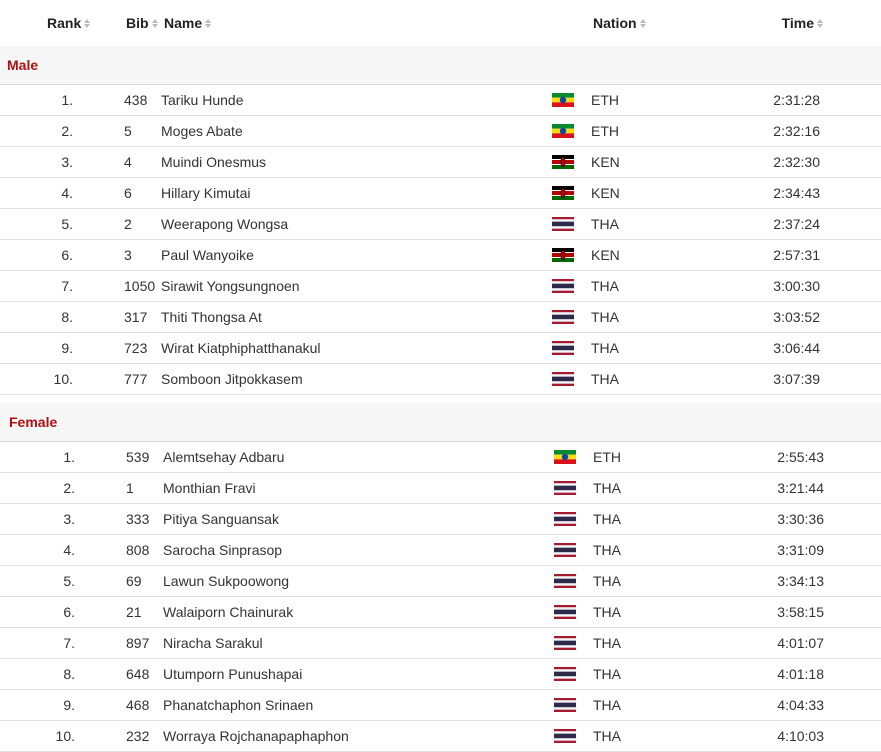 Image resolution: width=881 pixels, height=752 pixels. I want to click on athlete-name: Sarocha Sinprasop, so click(358, 550).